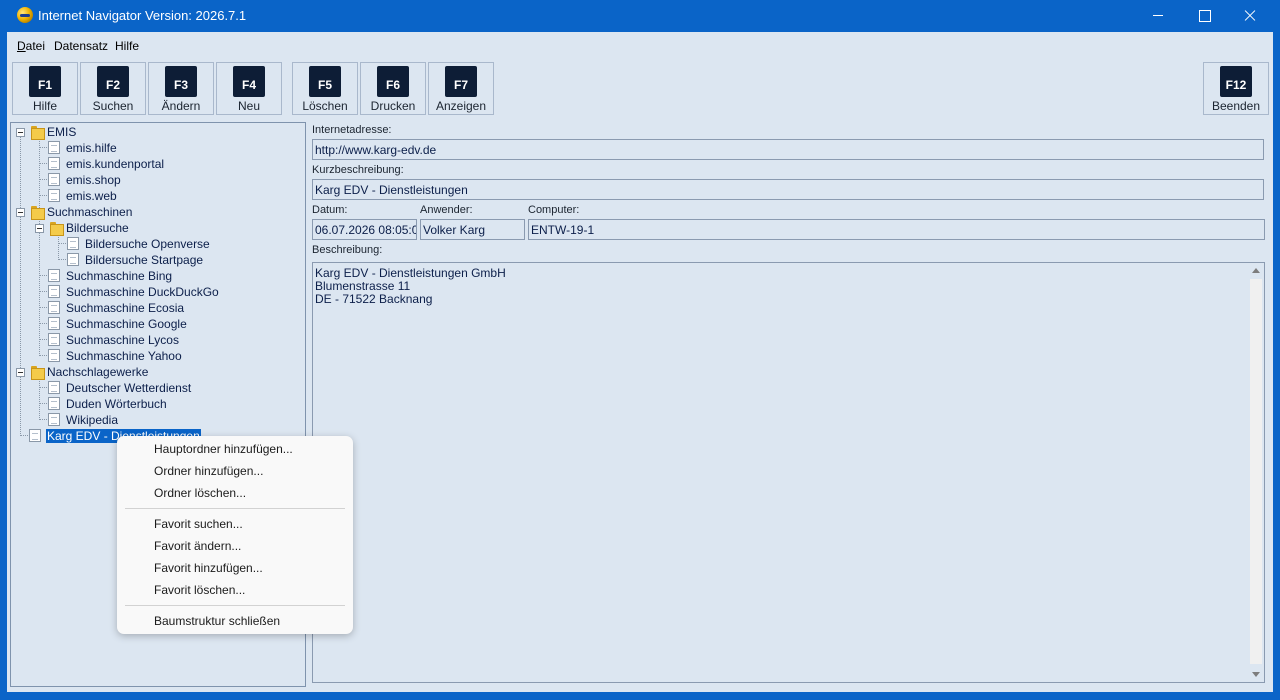 This screenshot has width=1280, height=700. What do you see at coordinates (20, 285) in the screenshot?
I see `tree-guide-root` at bounding box center [20, 285].